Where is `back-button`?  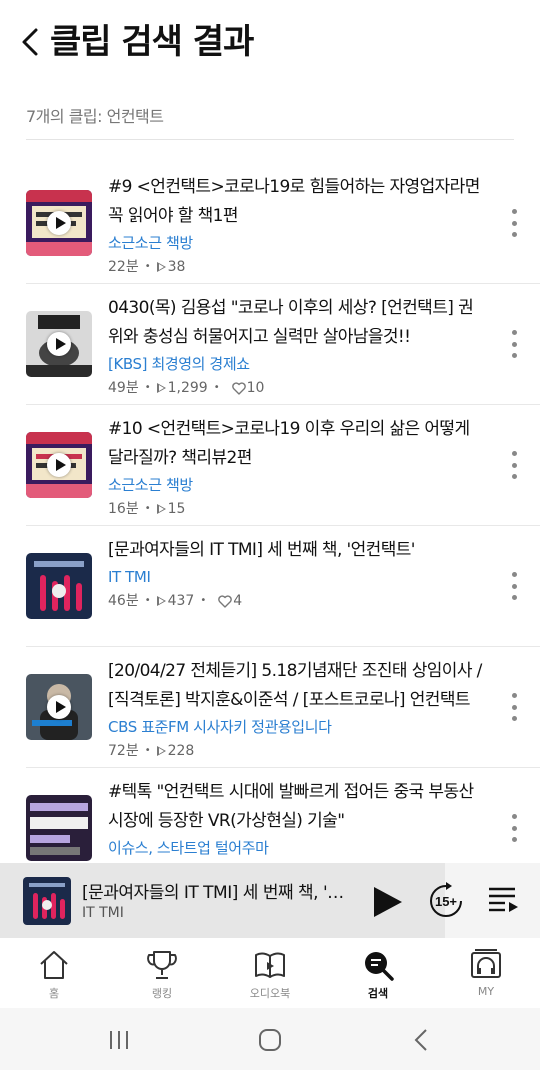
back-button is located at coordinates (30, 42).